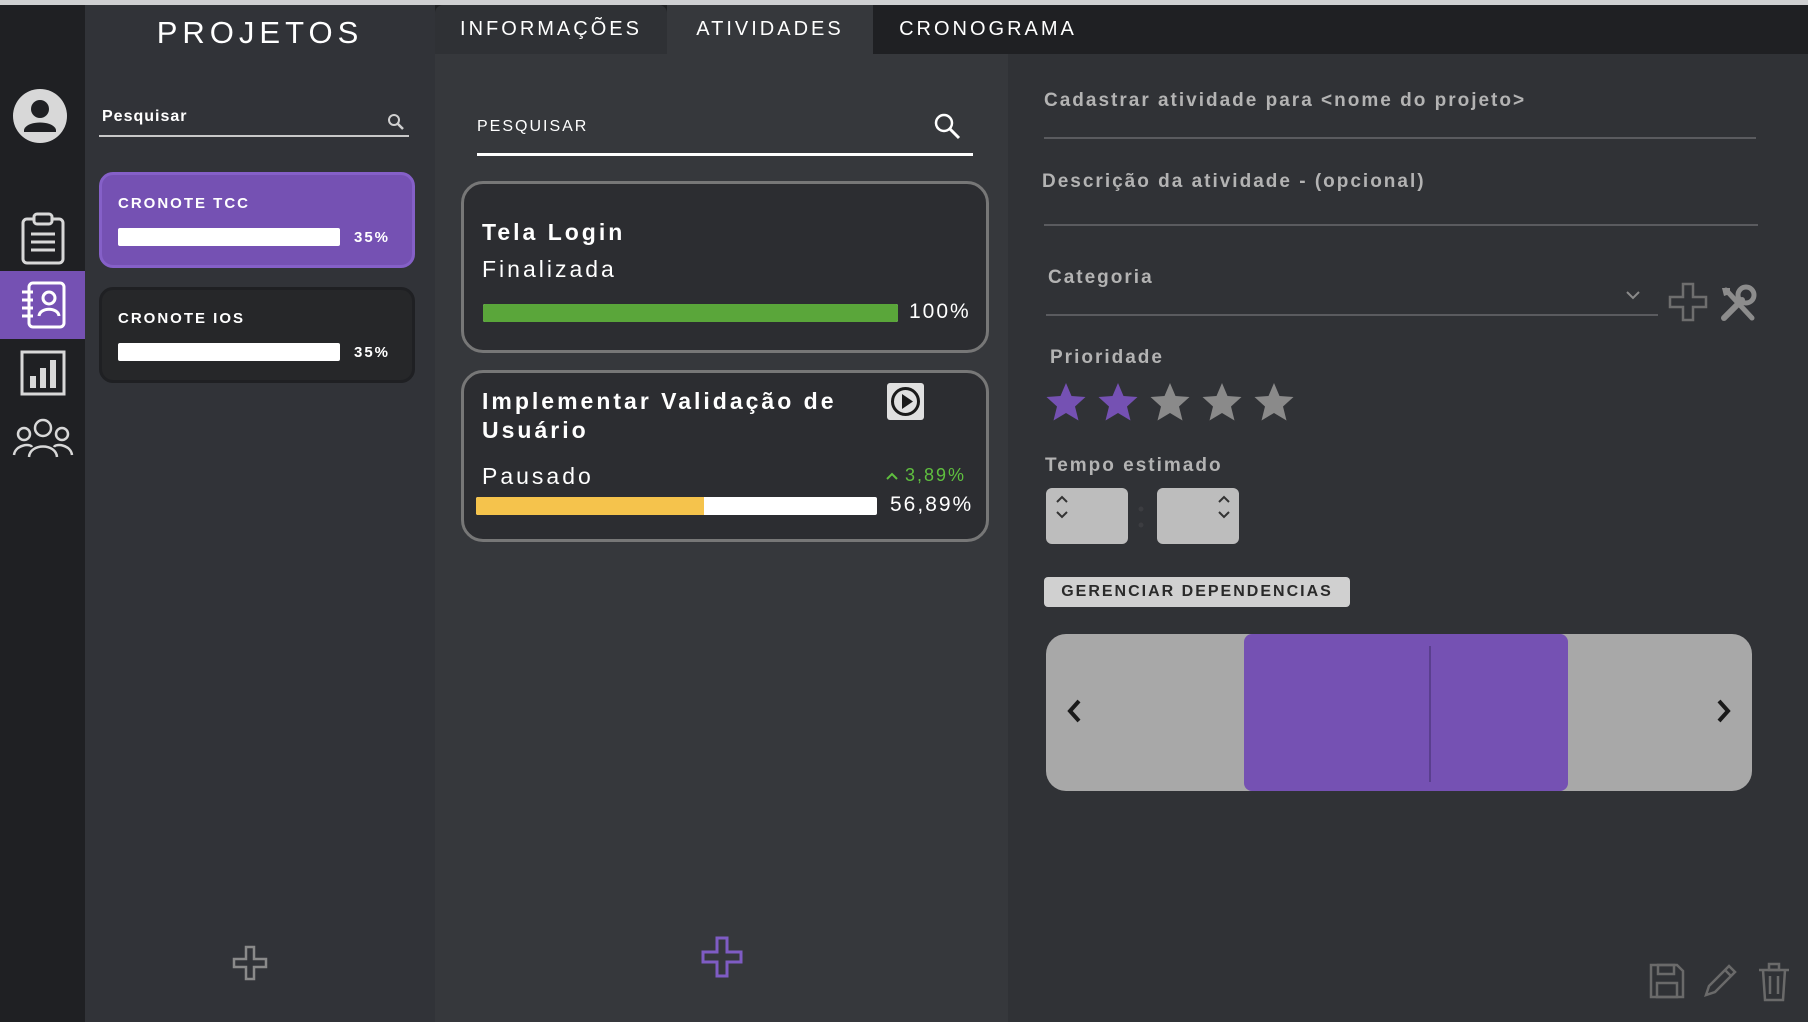 This screenshot has height=1022, width=1808. Describe the element at coordinates (722, 957) in the screenshot. I see `add-activity-icon` at that location.